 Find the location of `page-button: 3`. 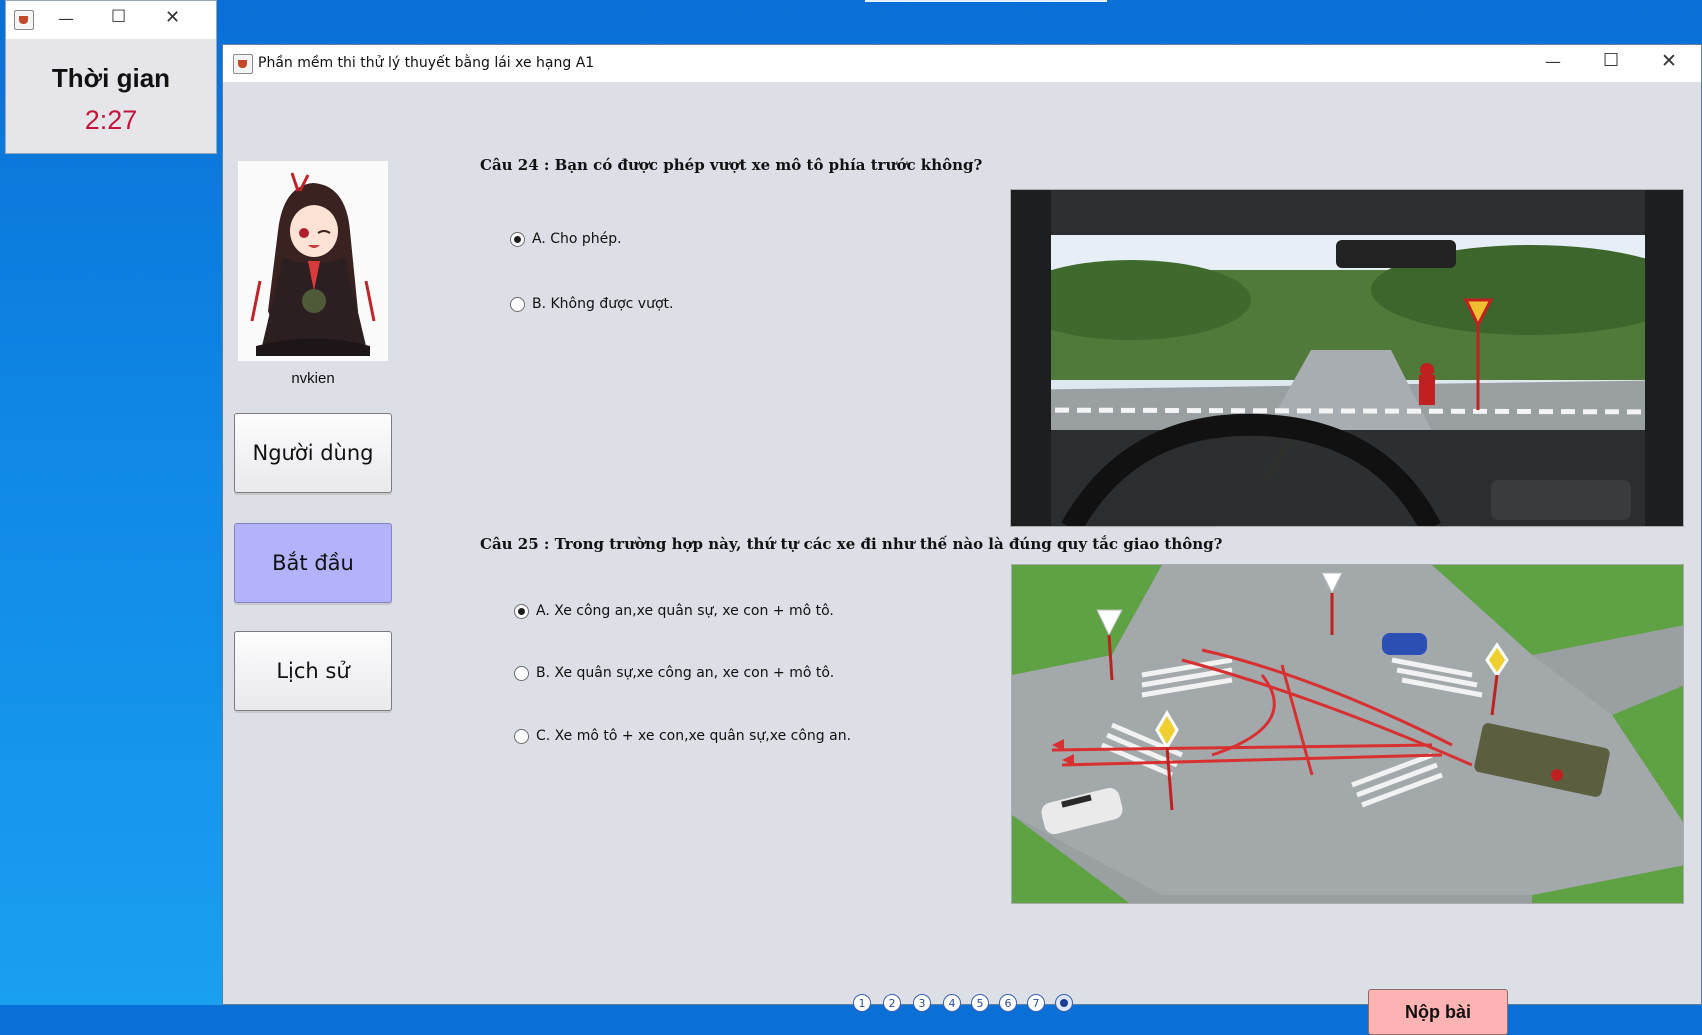

page-button: 3 is located at coordinates (922, 1003).